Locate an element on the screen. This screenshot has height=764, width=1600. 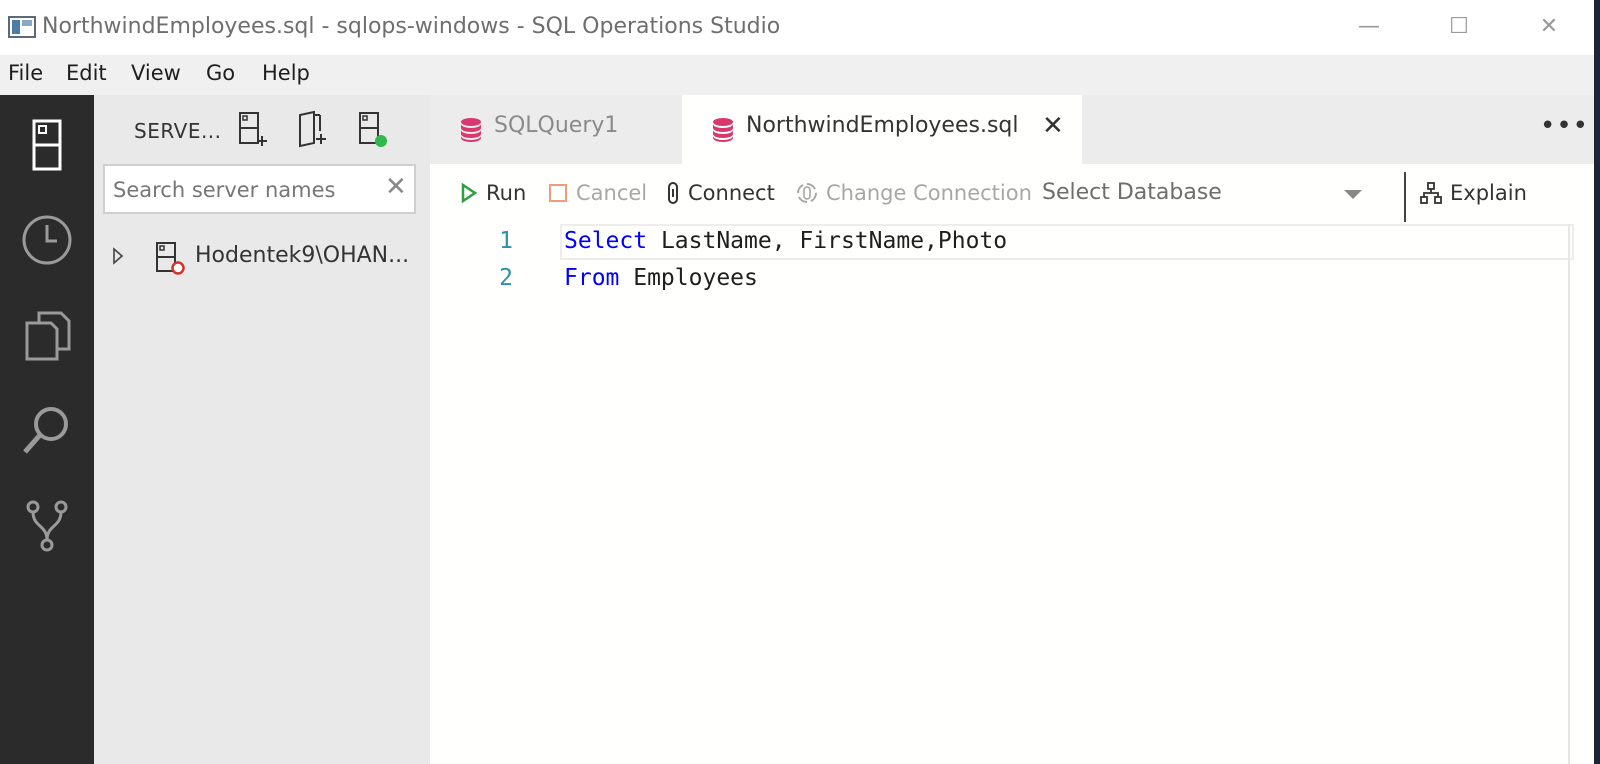
cancel-button: Cancel is located at coordinates (597, 195).